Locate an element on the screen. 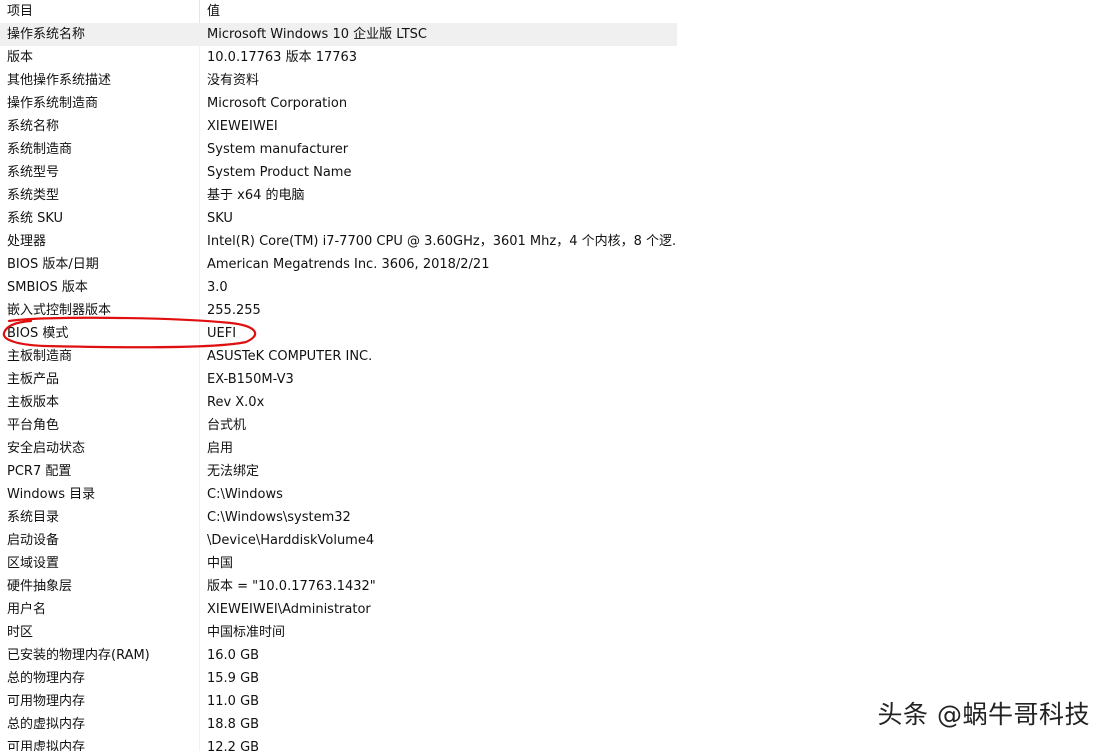 This screenshot has height=751, width=1114. item-cell: 主板制造商 is located at coordinates (100, 356).